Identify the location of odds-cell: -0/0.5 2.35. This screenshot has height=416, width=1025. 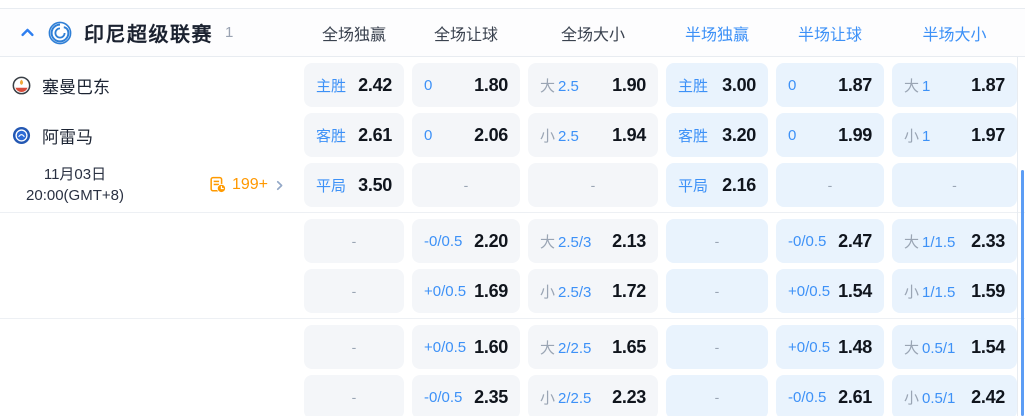
(466, 395).